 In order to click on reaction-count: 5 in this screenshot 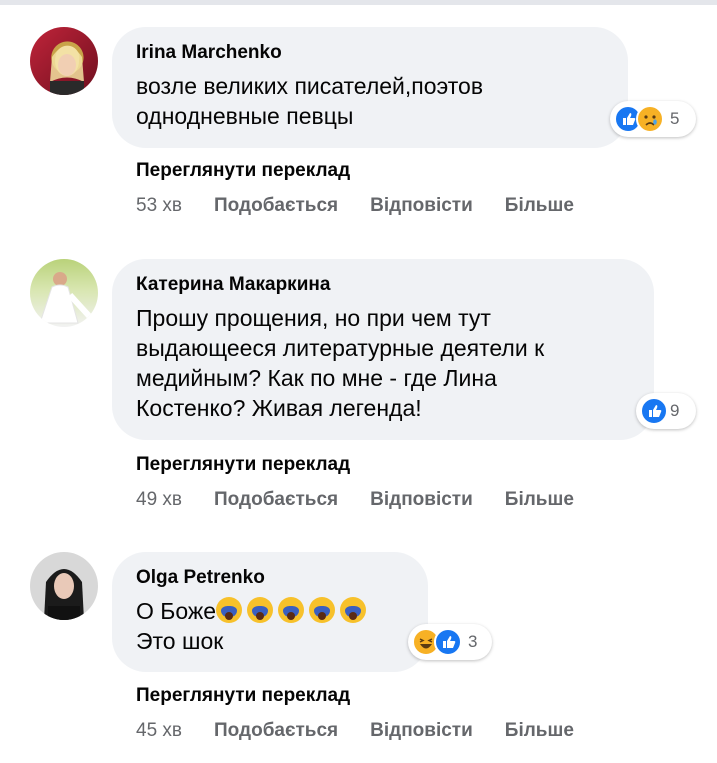, I will do `click(675, 118)`.